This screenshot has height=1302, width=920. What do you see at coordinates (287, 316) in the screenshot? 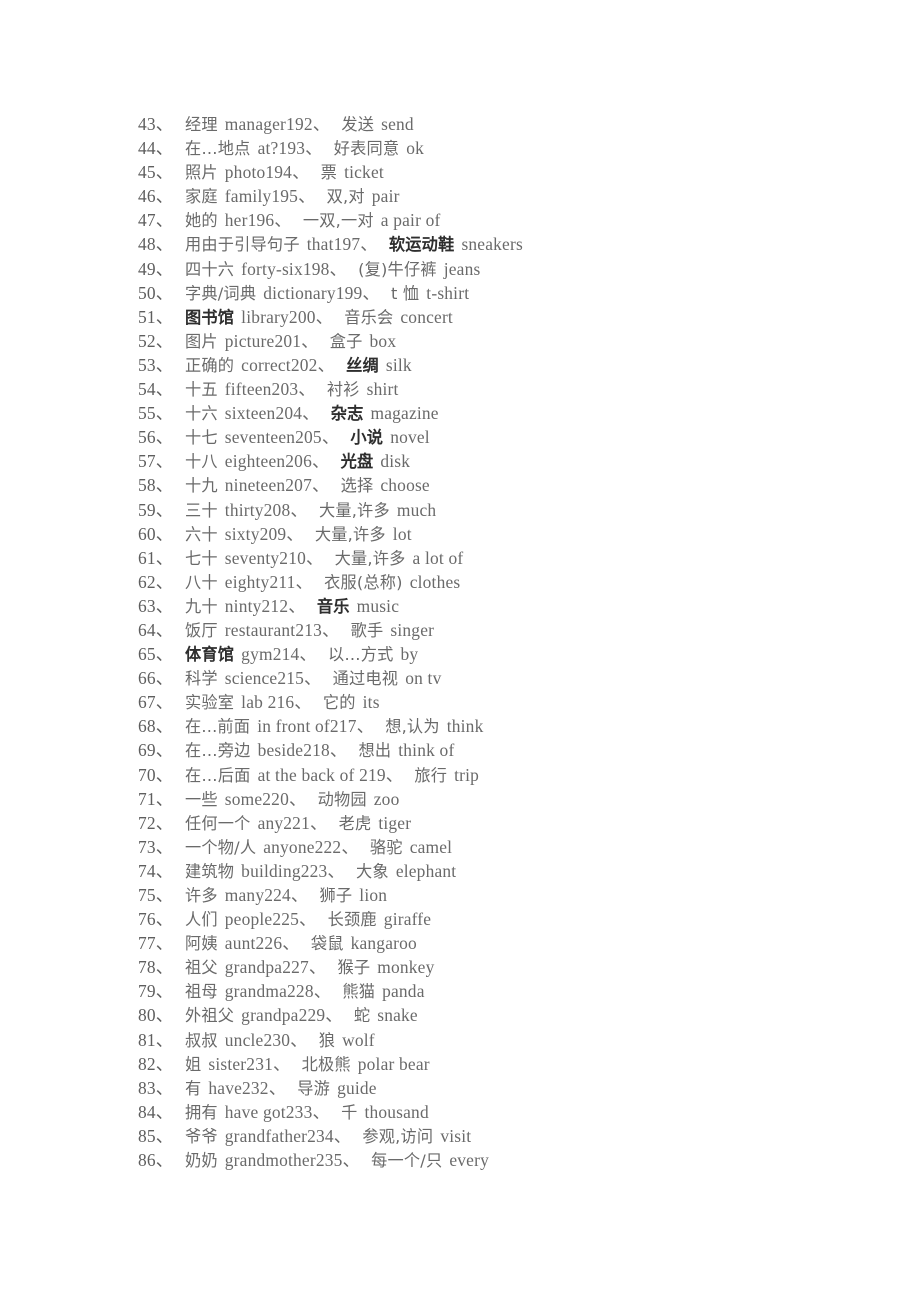
I see `entry-english-primary: library200、` at bounding box center [287, 316].